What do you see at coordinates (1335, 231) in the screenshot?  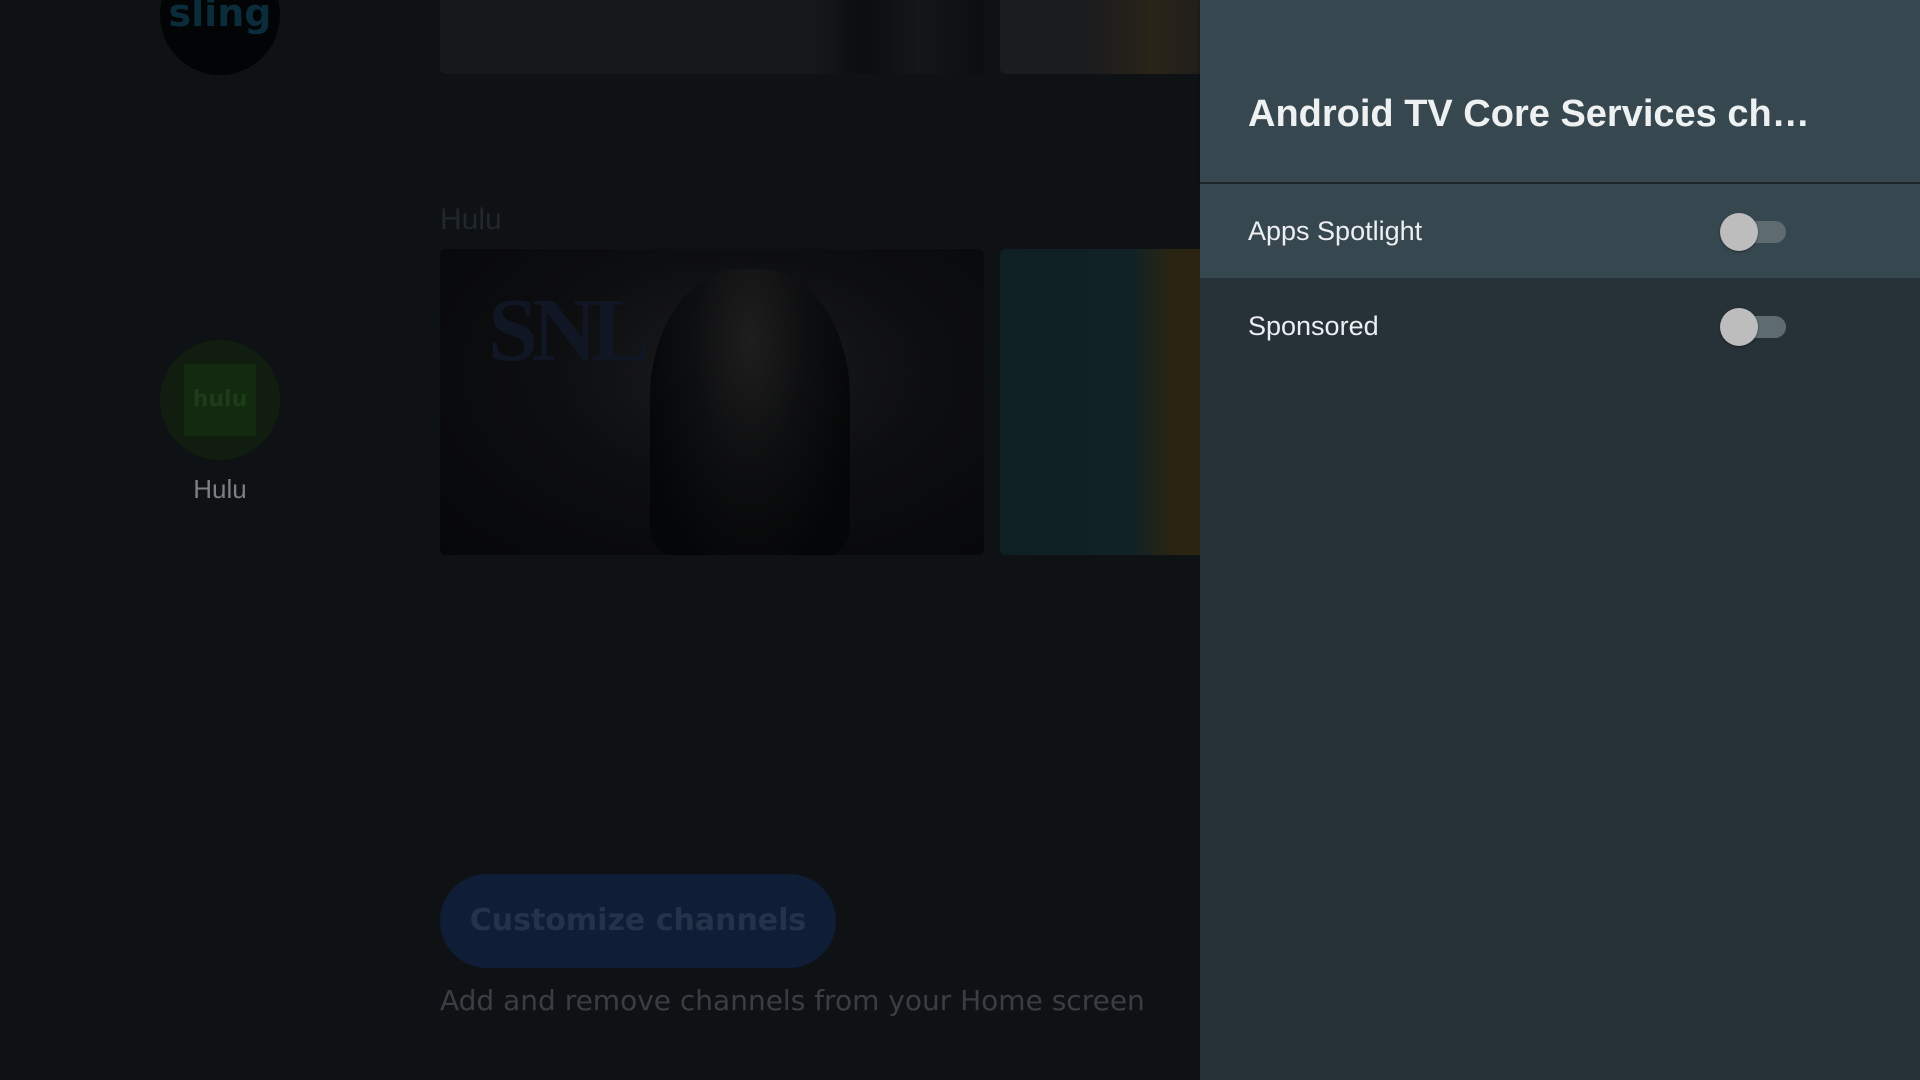 I see `setting-label: Apps Spotlight` at bounding box center [1335, 231].